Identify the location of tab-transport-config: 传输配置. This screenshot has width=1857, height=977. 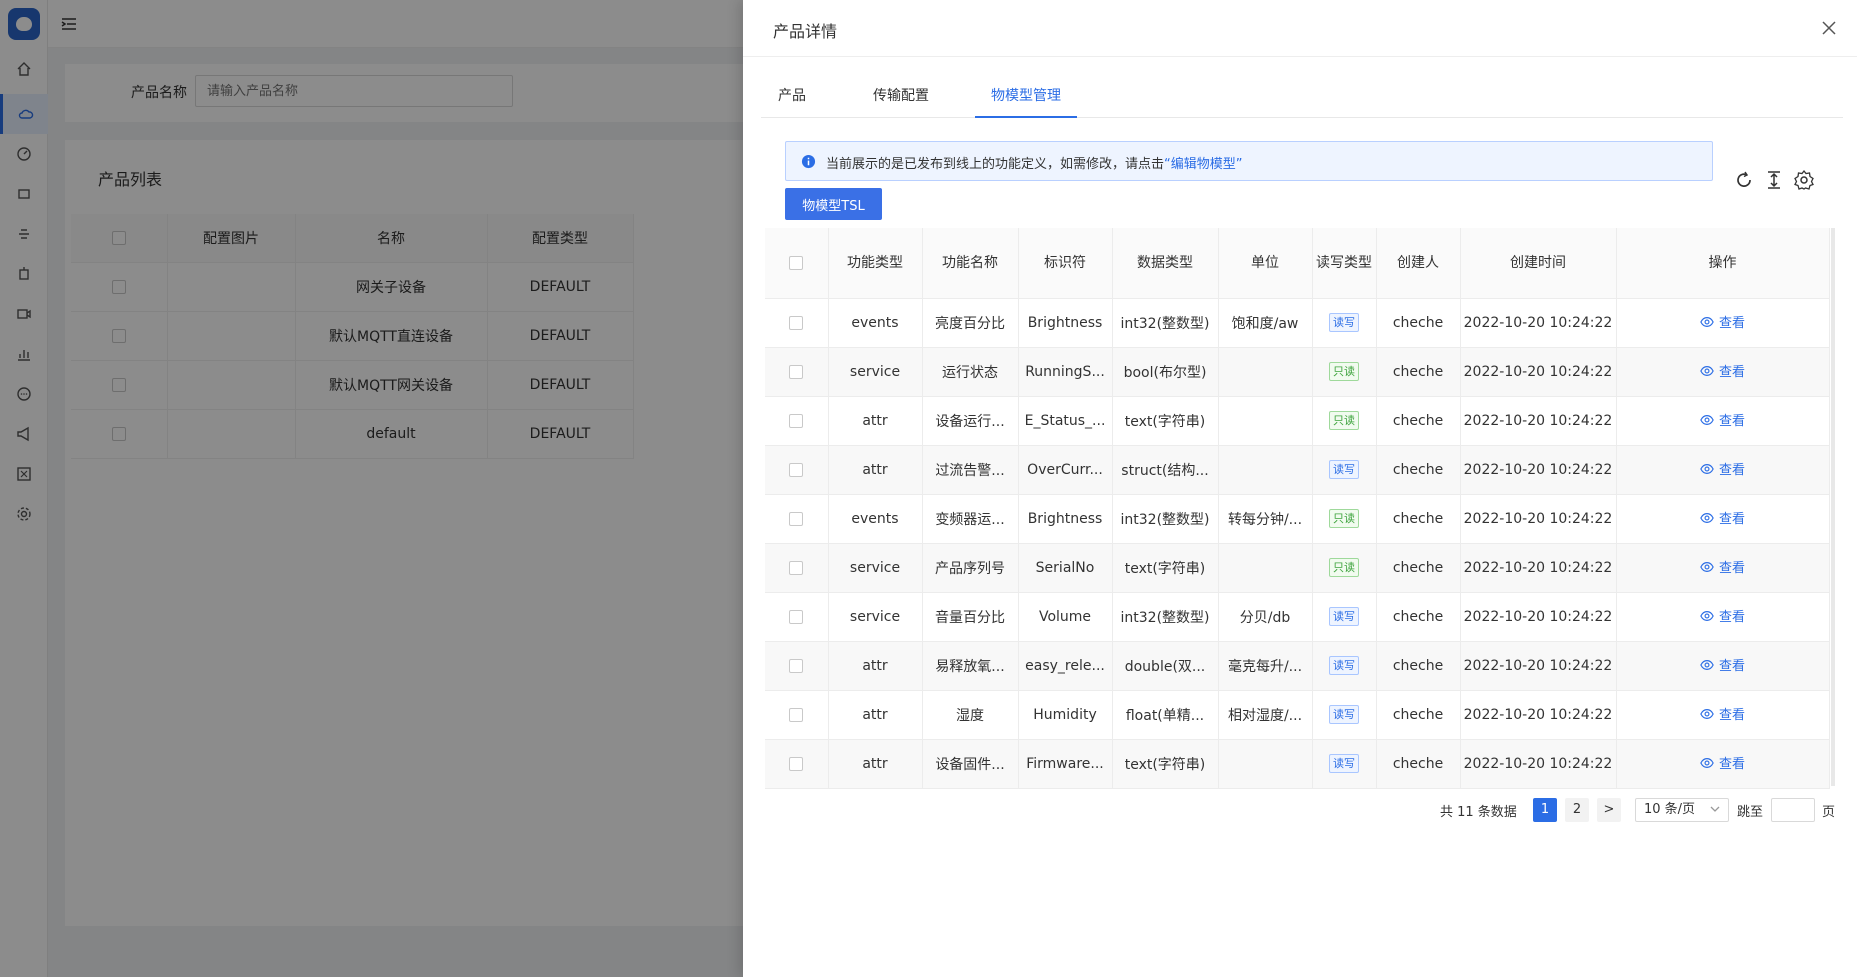
(901, 96).